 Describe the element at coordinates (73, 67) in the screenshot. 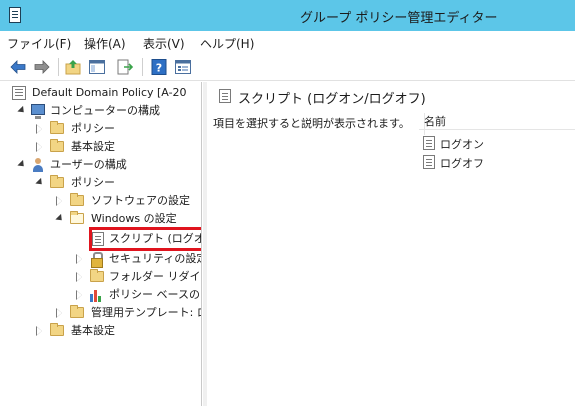

I see `up-folder-icon` at that location.